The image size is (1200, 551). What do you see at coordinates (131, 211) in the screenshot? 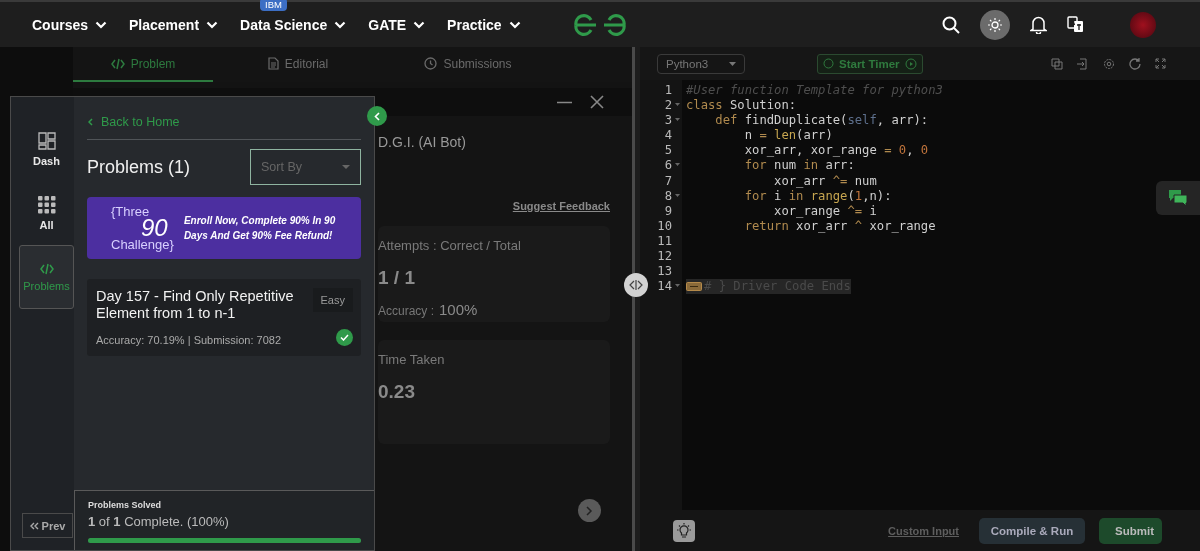
I see `banner-logo-text: {Three` at bounding box center [131, 211].